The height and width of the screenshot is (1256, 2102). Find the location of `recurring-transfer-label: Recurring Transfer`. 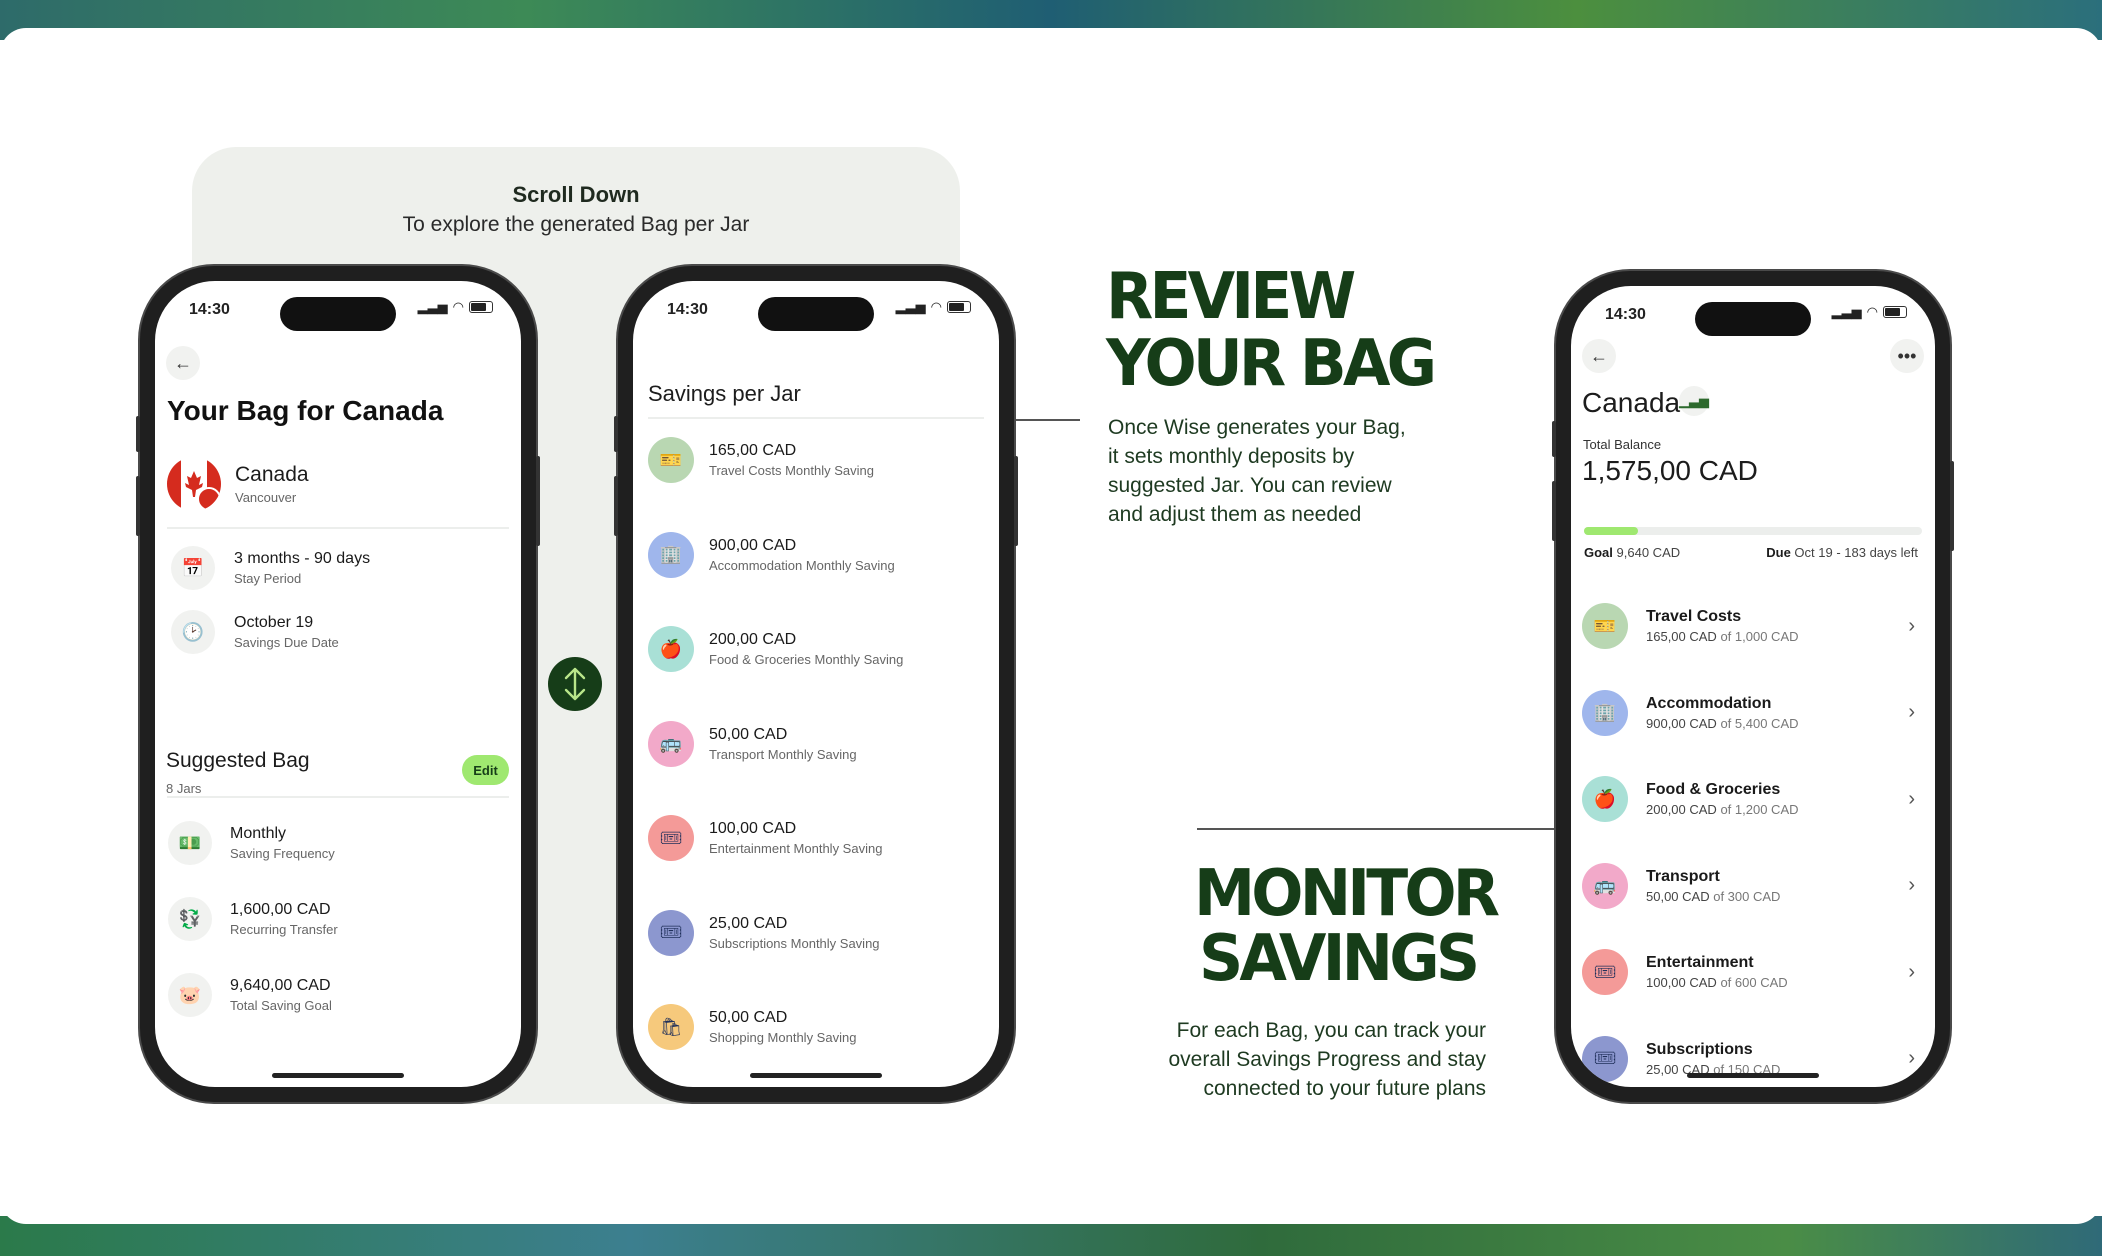

recurring-transfer-label: Recurring Transfer is located at coordinates (284, 929).